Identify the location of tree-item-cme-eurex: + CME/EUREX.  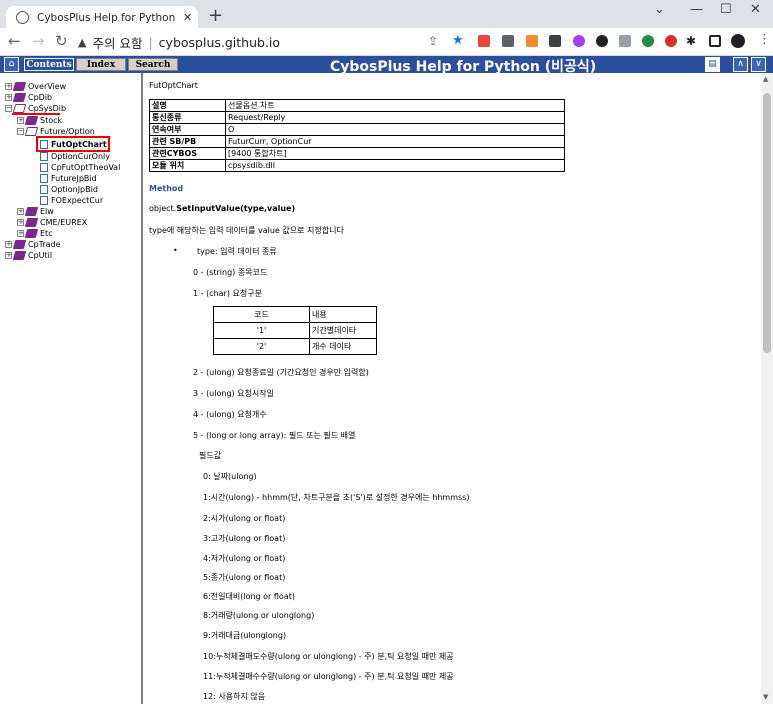
(52, 222).